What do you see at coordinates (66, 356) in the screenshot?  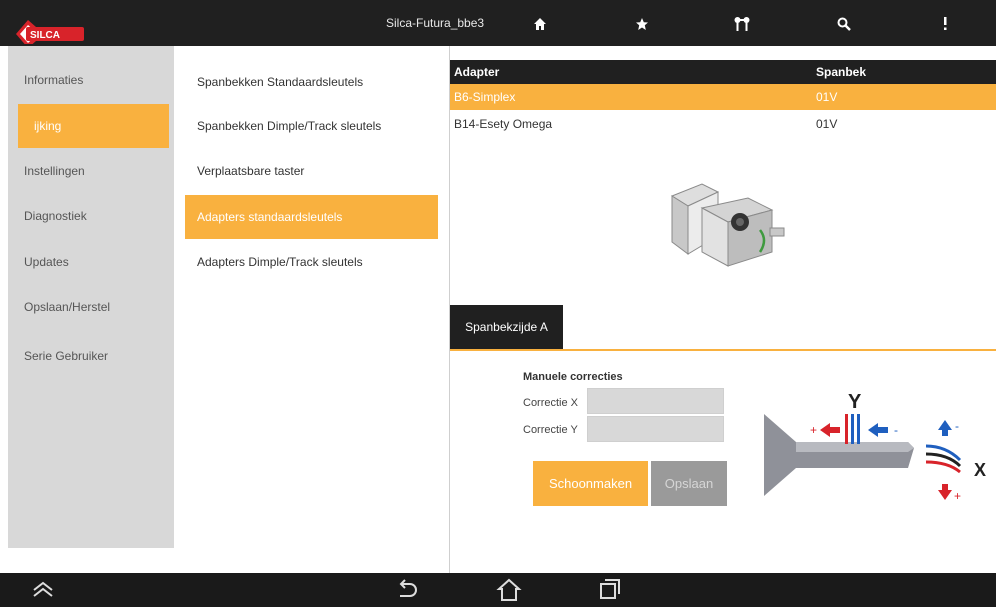 I see `sidebar-item-label: Serie Gebruiker` at bounding box center [66, 356].